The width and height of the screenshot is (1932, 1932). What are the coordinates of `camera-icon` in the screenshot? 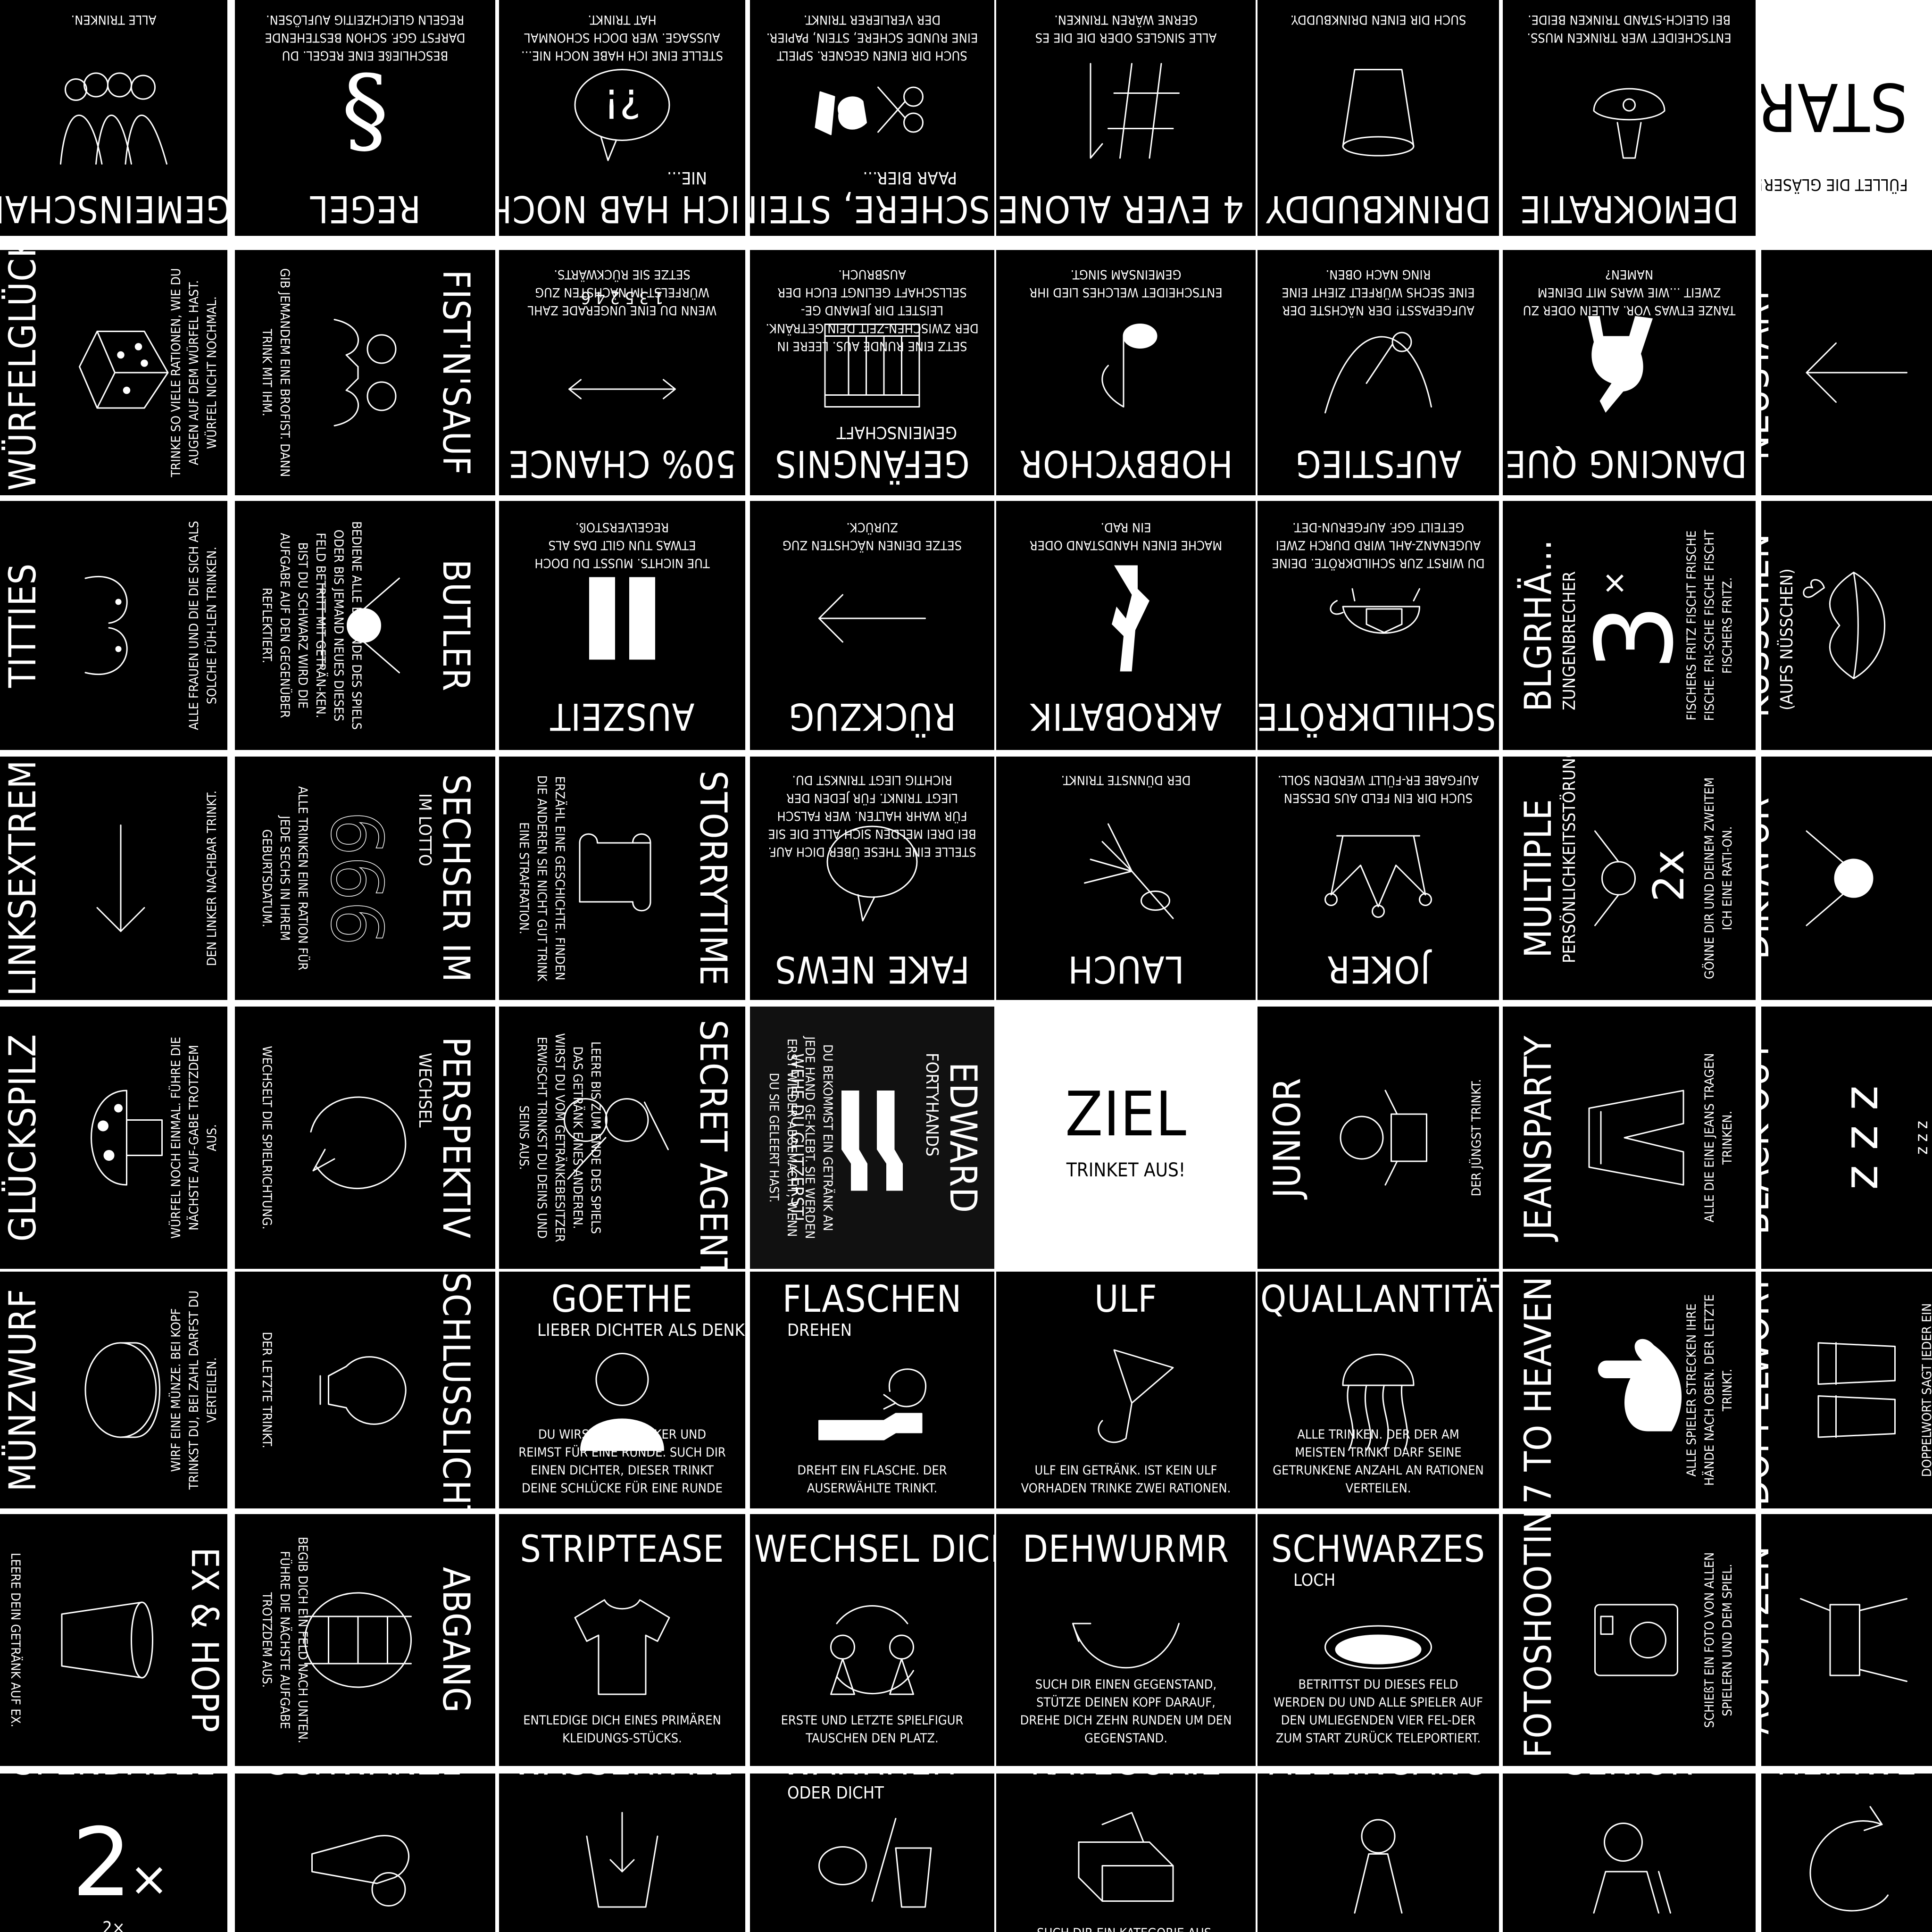 It's located at (1636, 1640).